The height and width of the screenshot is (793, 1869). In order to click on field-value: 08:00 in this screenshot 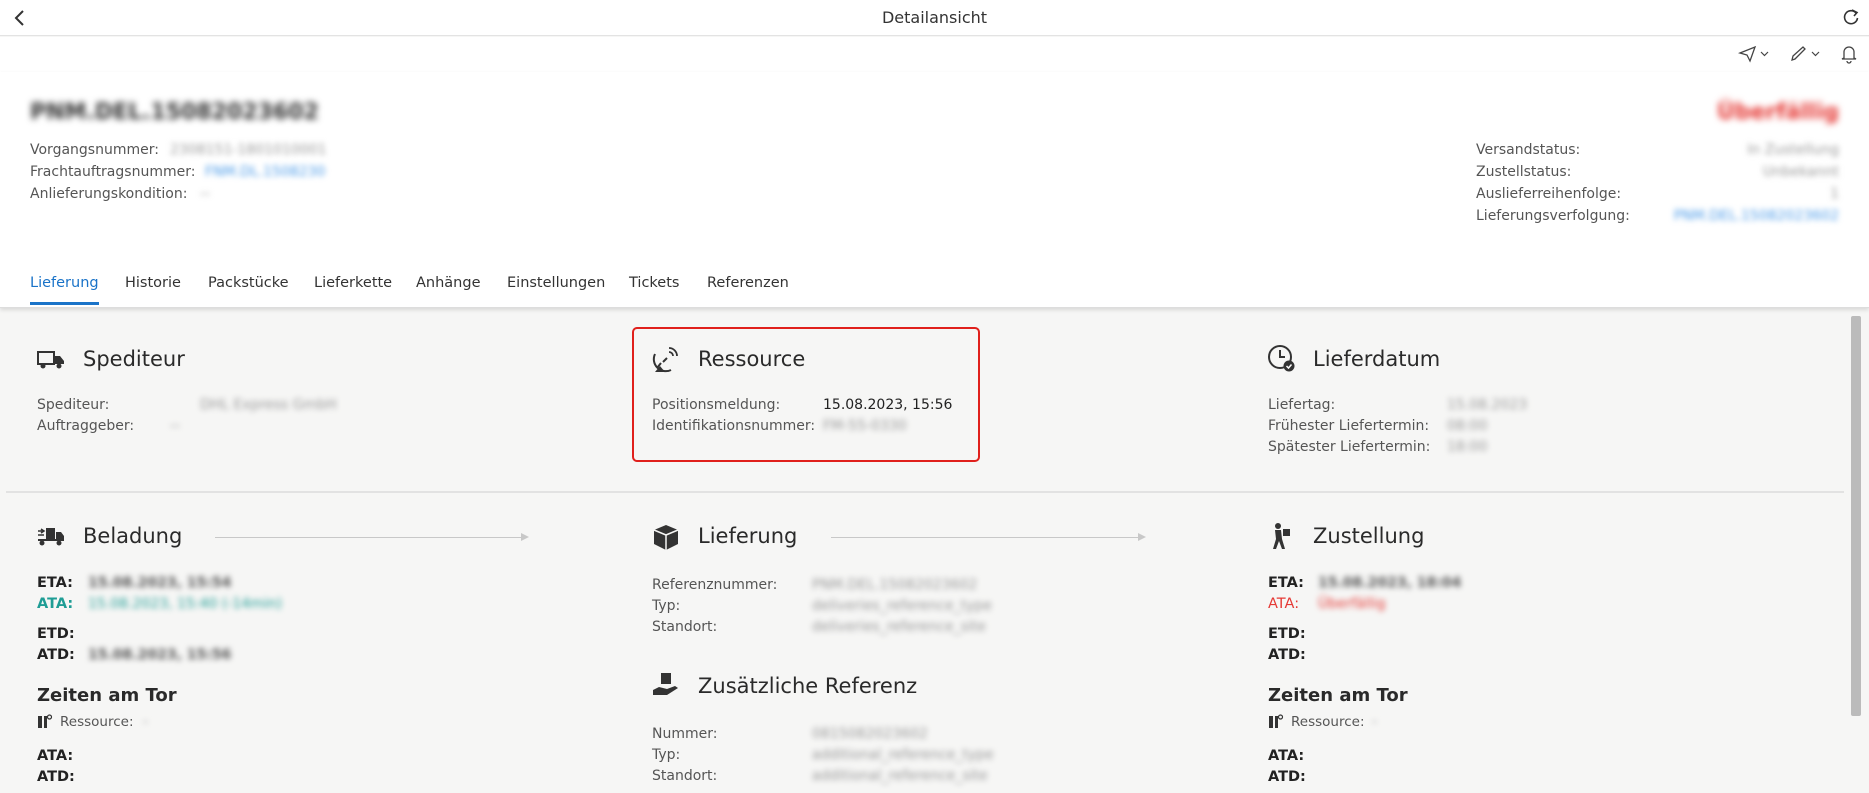, I will do `click(1467, 426)`.